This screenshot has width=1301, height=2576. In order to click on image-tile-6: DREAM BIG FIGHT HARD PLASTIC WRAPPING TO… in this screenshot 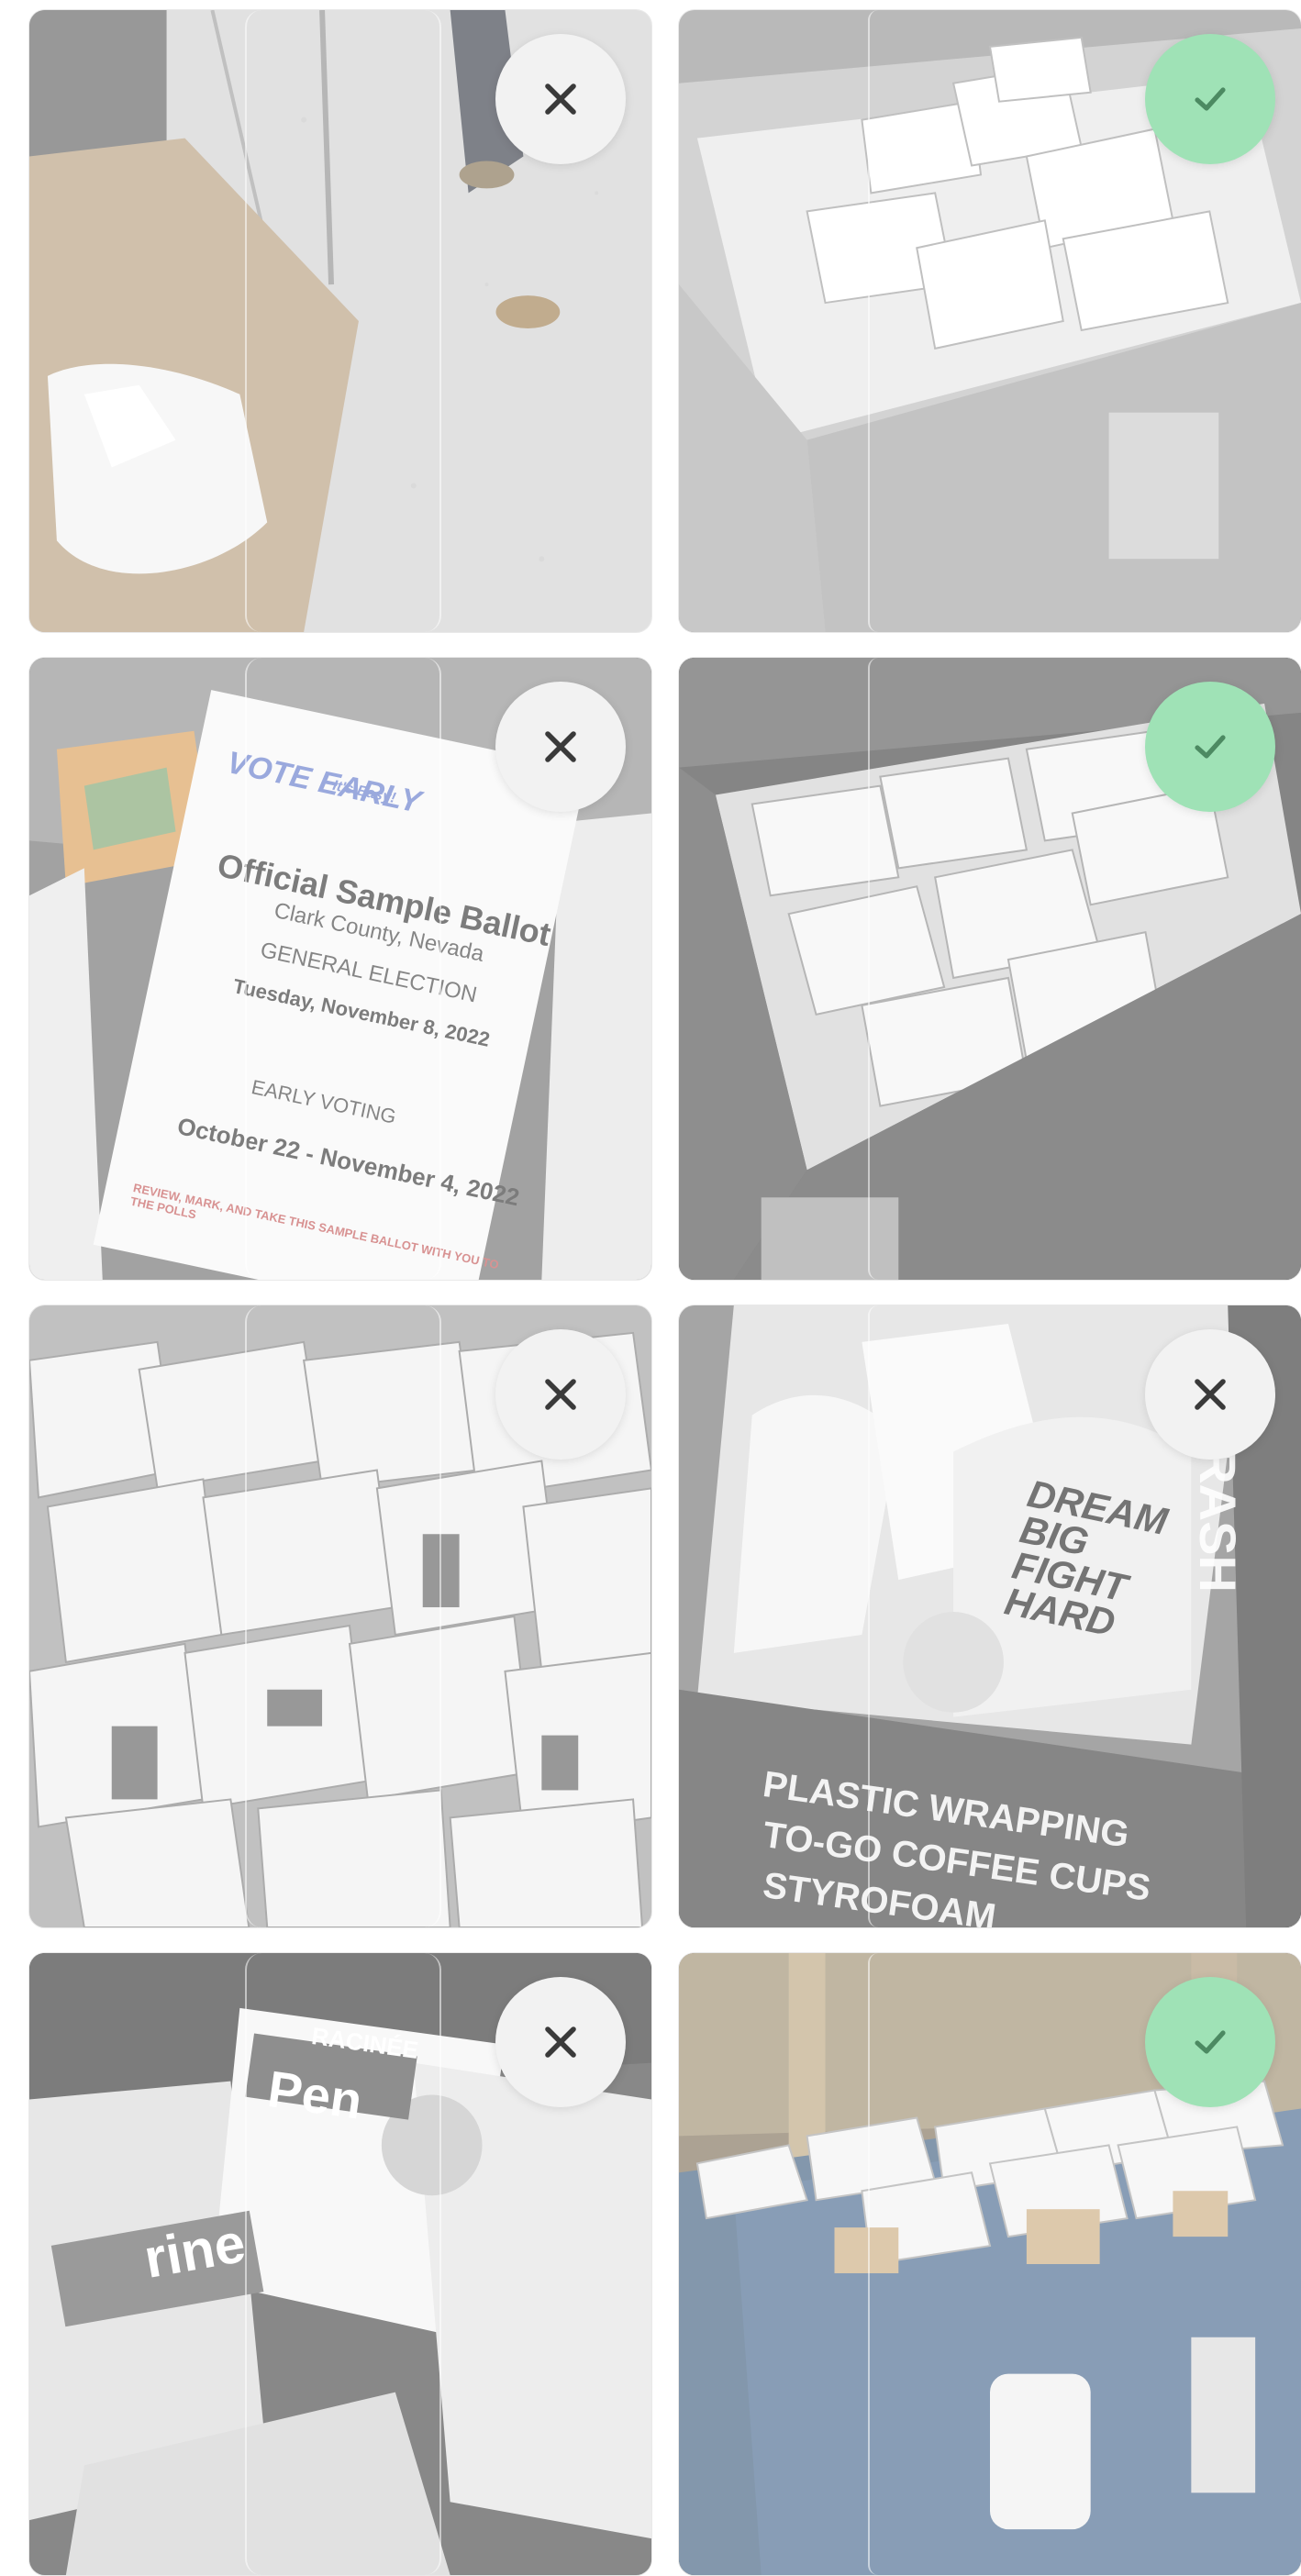, I will do `click(990, 1616)`.